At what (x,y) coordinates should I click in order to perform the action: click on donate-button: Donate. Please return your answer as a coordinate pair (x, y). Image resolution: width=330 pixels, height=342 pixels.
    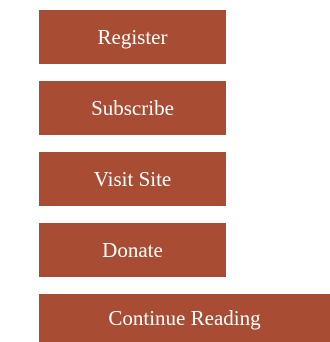
    Looking at the image, I should click on (132, 250).